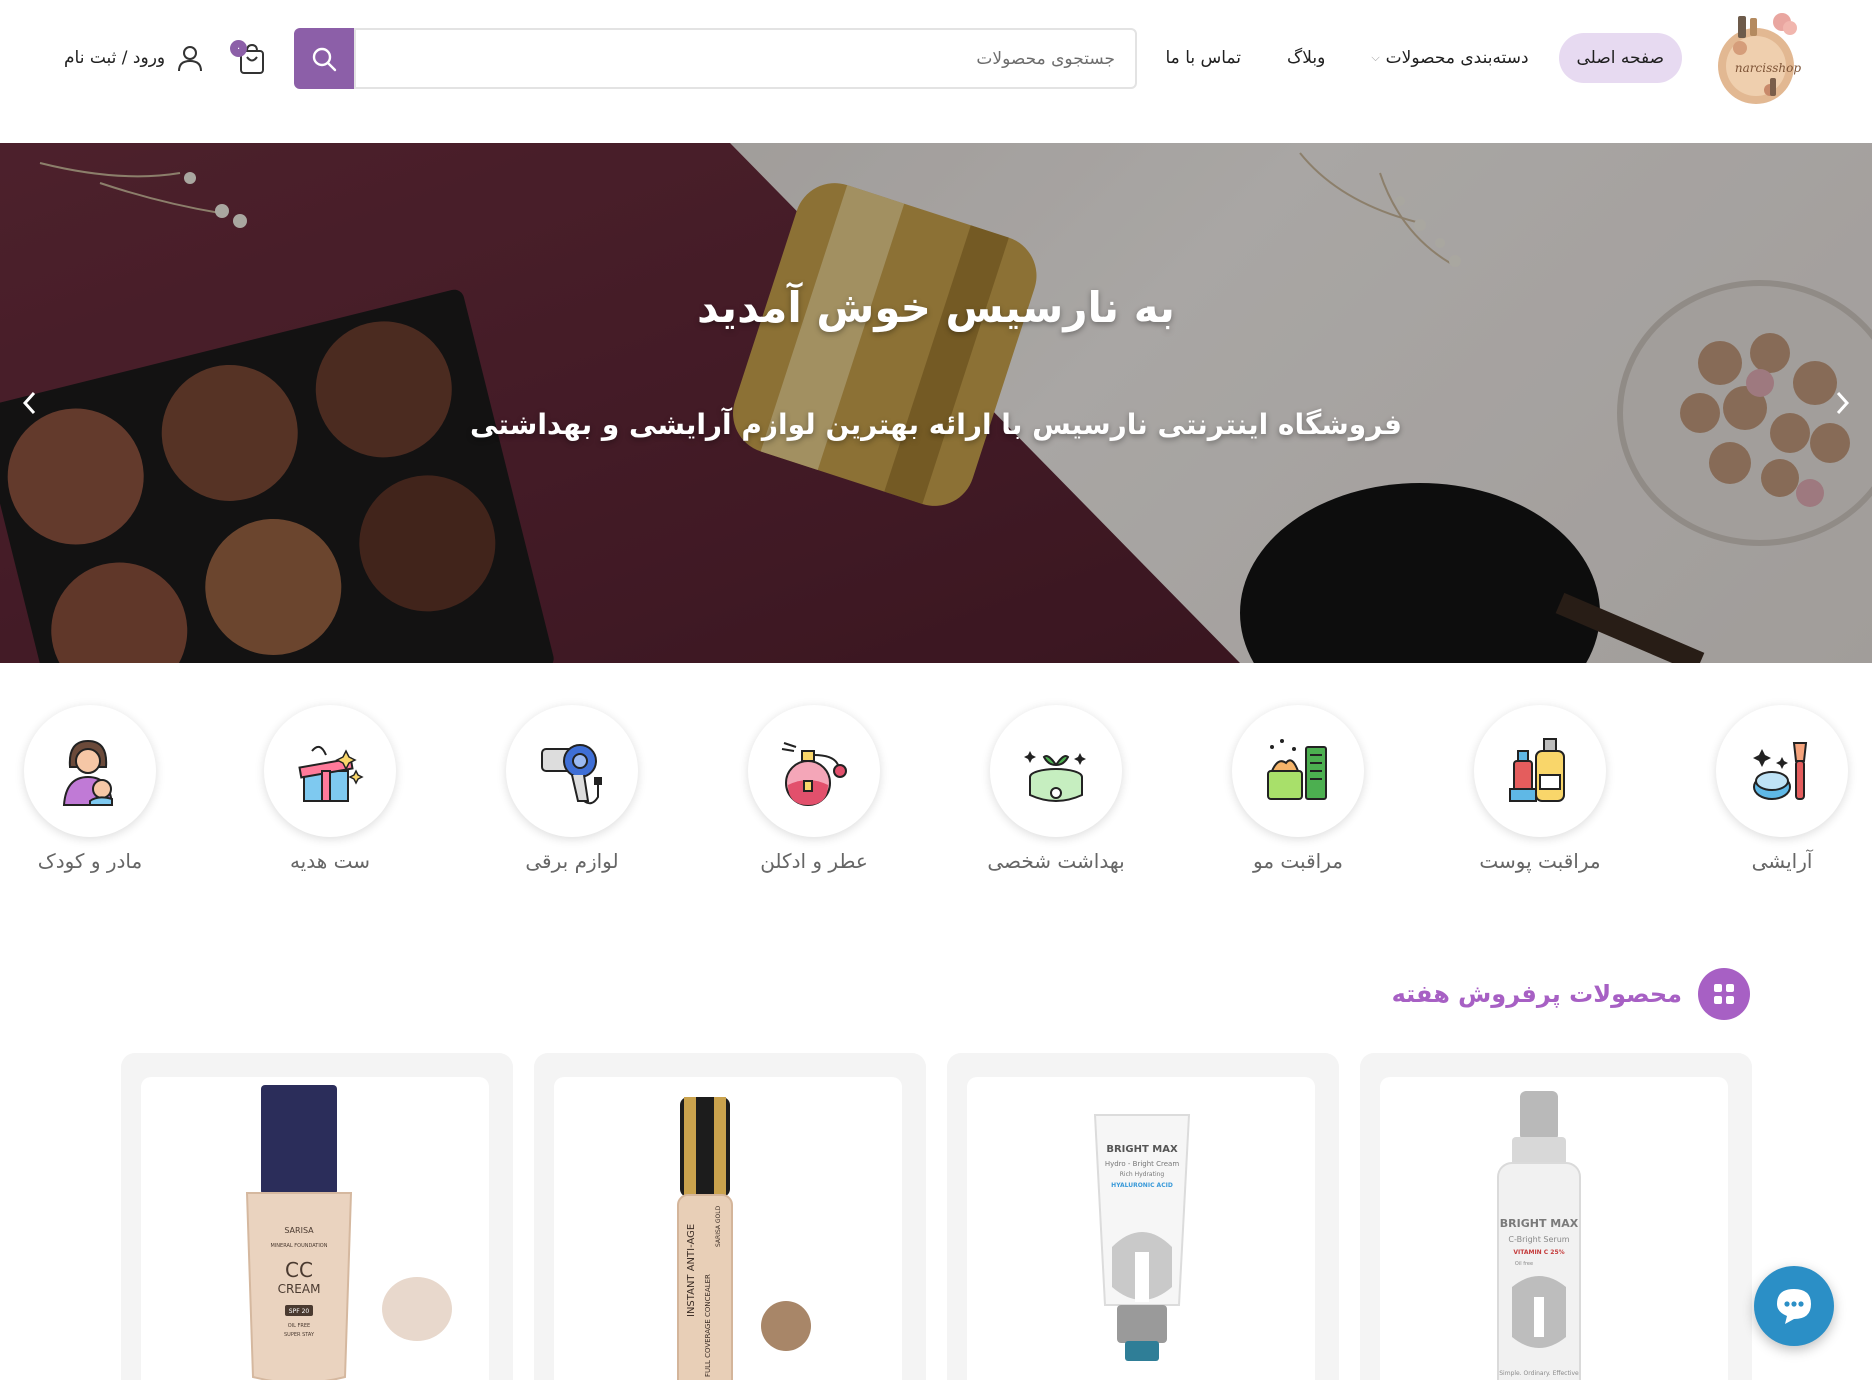 Image resolution: width=1872 pixels, height=1380 pixels. Describe the element at coordinates (299, 1335) in the screenshot. I see `product-line: SUPER STAY` at that location.